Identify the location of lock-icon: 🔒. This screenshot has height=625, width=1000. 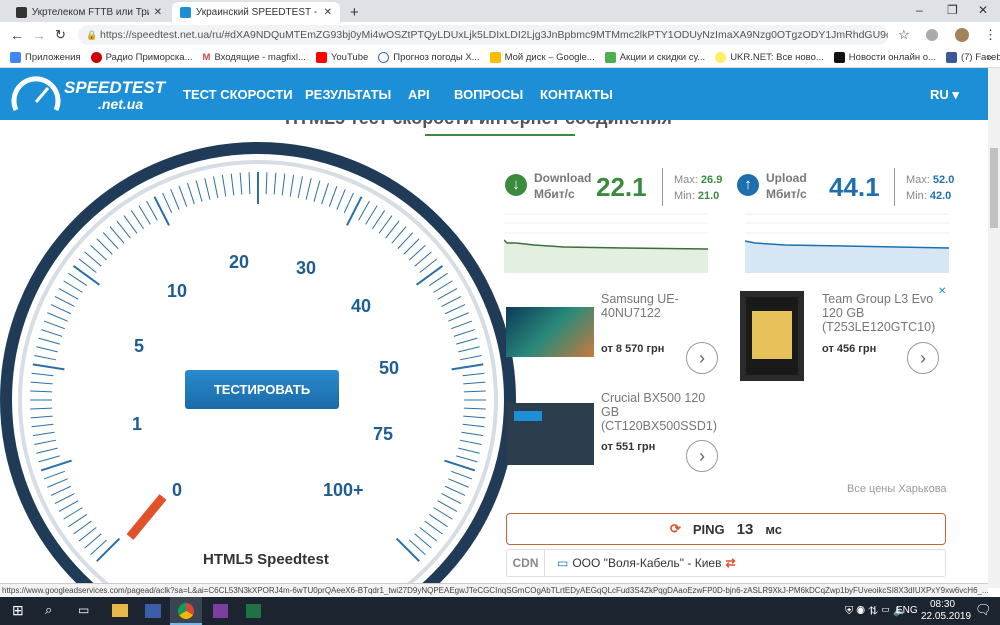
(92, 35).